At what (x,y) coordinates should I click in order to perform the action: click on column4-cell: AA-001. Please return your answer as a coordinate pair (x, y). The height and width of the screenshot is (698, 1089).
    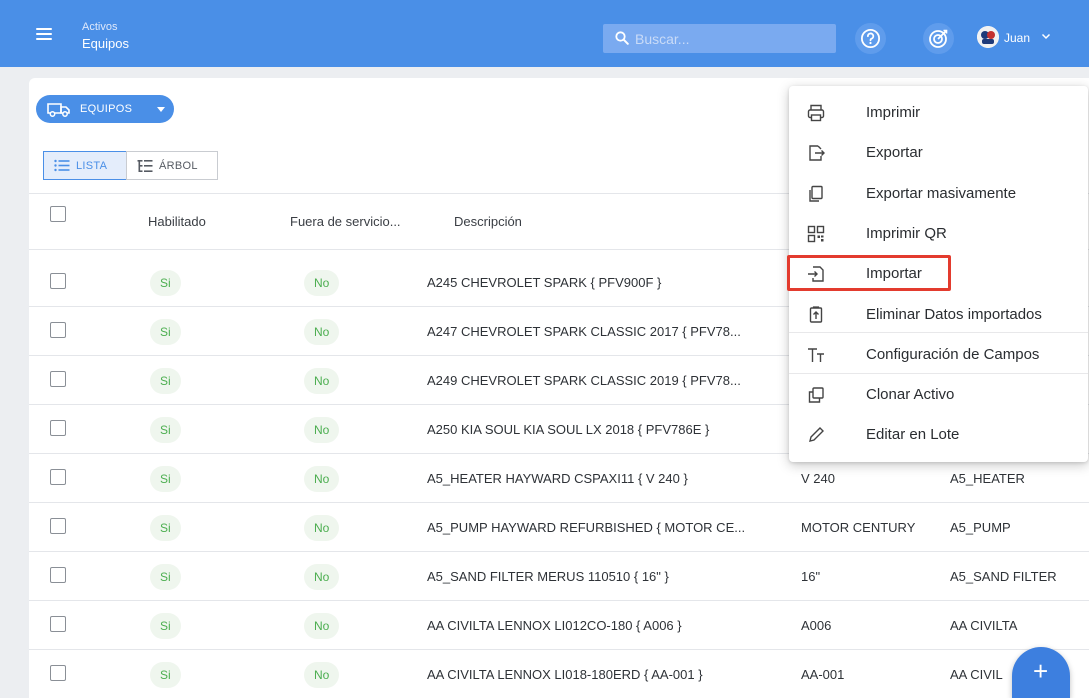
    Looking at the image, I should click on (823, 674).